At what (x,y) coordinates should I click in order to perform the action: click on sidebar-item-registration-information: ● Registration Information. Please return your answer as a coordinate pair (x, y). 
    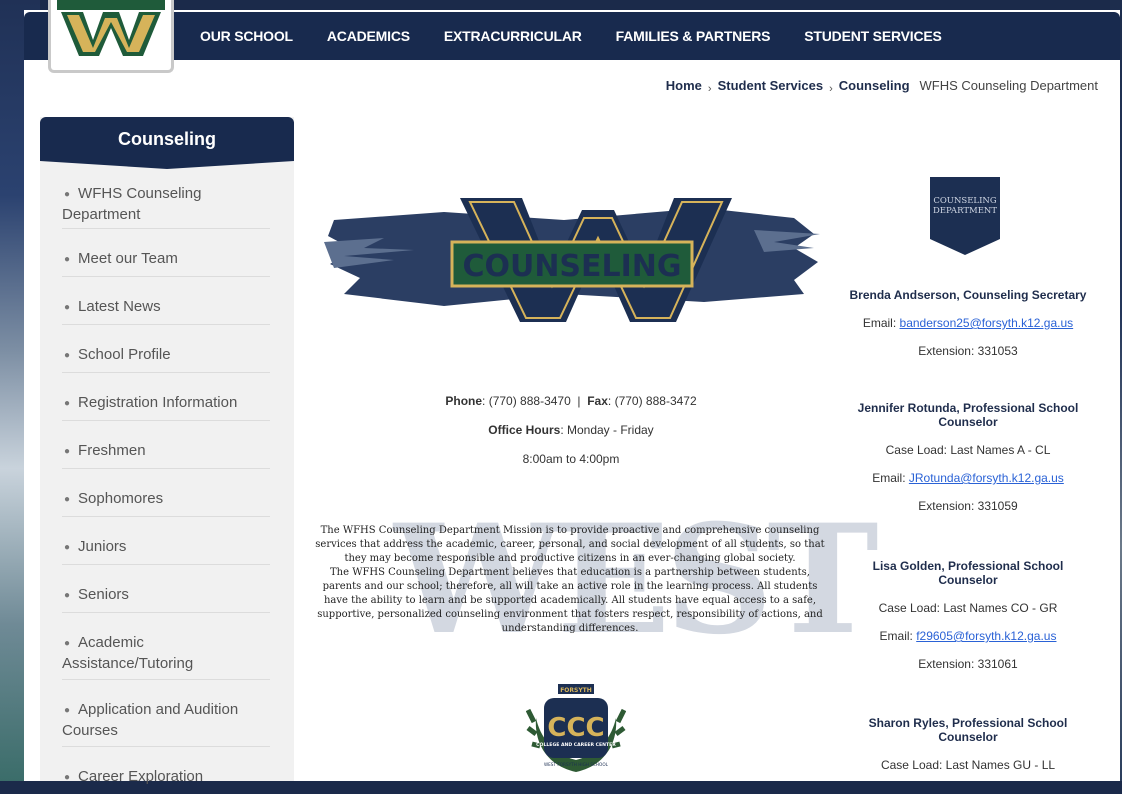
    Looking at the image, I should click on (166, 397).